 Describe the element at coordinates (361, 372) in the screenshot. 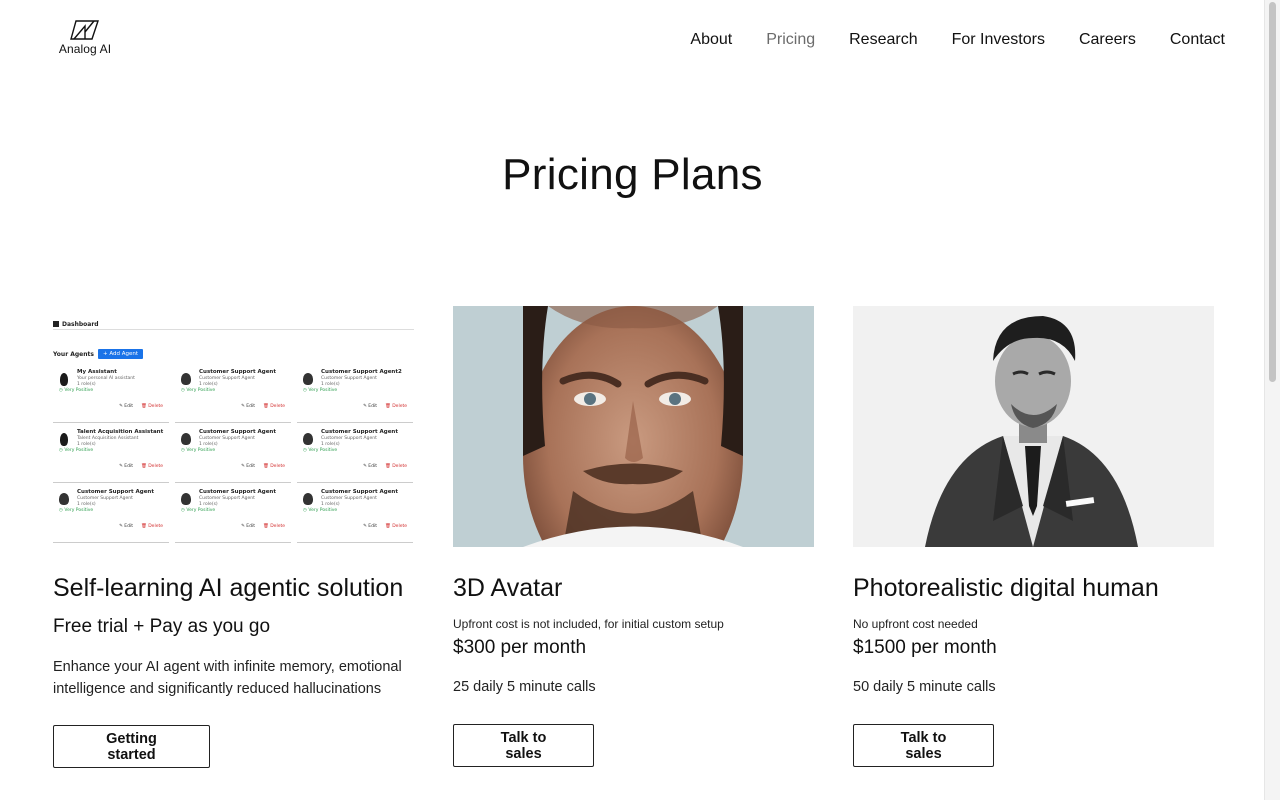

I see `agent-name: Customer Support Agent2` at that location.